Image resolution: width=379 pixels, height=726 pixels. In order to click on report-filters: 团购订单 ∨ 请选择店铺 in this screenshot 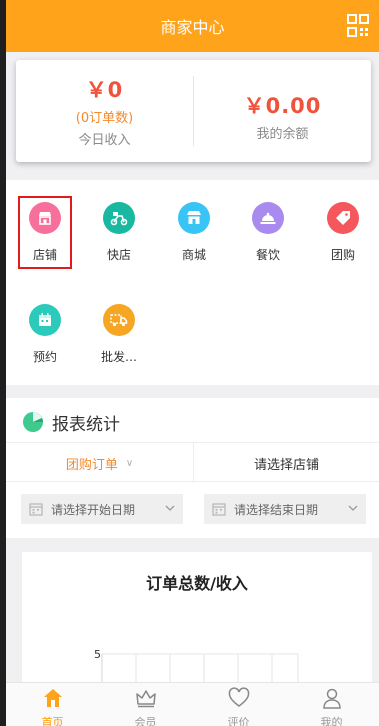, I will do `click(192, 462)`.